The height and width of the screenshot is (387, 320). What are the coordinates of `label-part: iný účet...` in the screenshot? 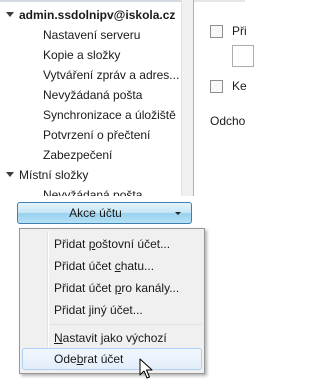 It's located at (117, 310).